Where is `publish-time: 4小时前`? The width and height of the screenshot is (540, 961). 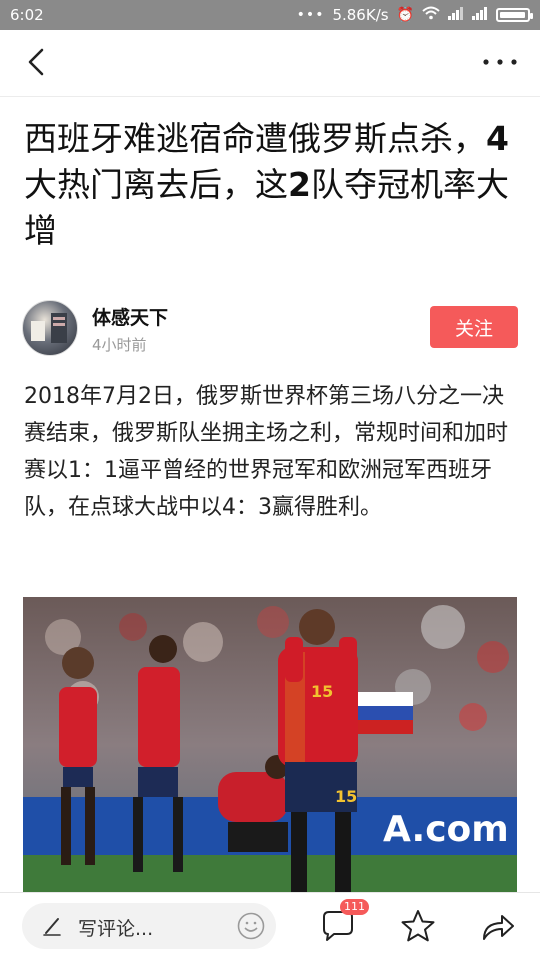 publish-time: 4小时前 is located at coordinates (119, 345).